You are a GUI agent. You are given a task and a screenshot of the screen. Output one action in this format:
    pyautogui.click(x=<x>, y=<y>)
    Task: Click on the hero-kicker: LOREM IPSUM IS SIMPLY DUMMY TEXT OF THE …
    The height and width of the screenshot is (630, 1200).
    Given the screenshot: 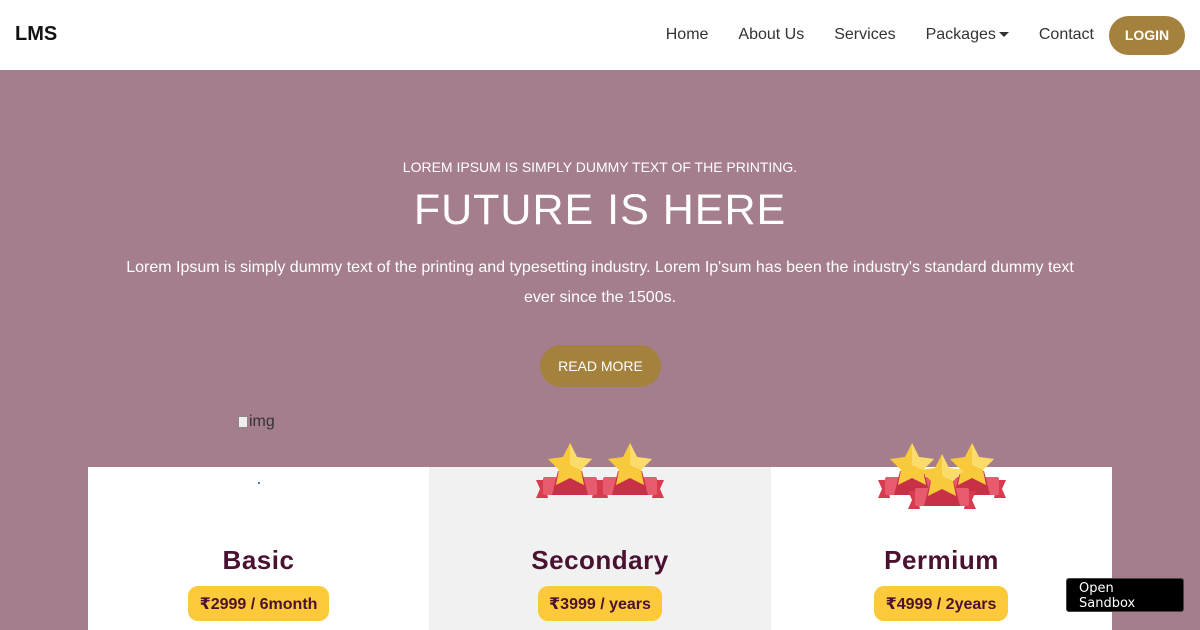 What is the action you would take?
    pyautogui.click(x=600, y=167)
    